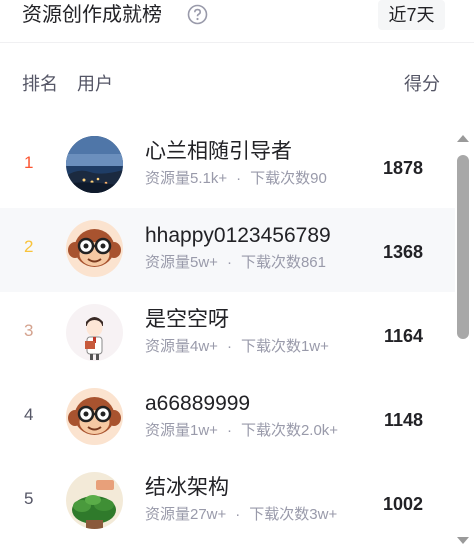 This screenshot has height=548, width=474. What do you see at coordinates (288, 178) in the screenshot?
I see `download-count: 下载次数90` at bounding box center [288, 178].